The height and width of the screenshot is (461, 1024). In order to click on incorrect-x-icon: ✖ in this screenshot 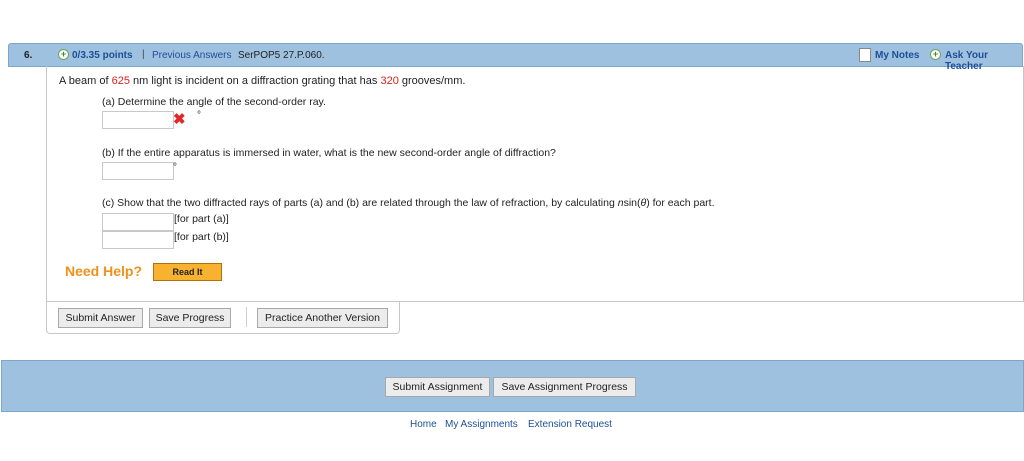, I will do `click(179, 119)`.